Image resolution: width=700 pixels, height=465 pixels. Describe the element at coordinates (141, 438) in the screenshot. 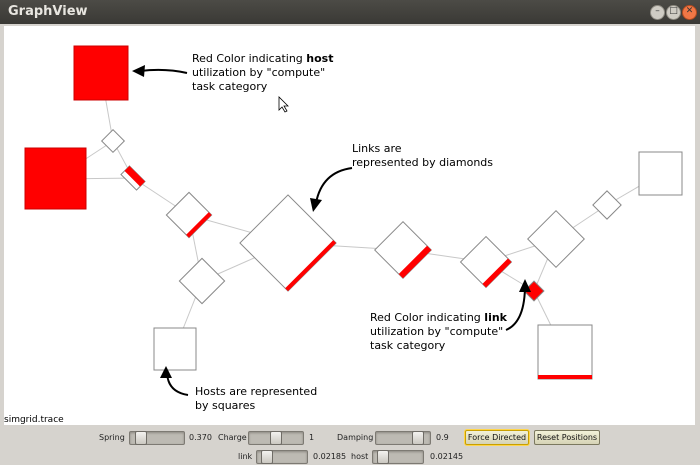

I see `spring-slider-thumb` at that location.